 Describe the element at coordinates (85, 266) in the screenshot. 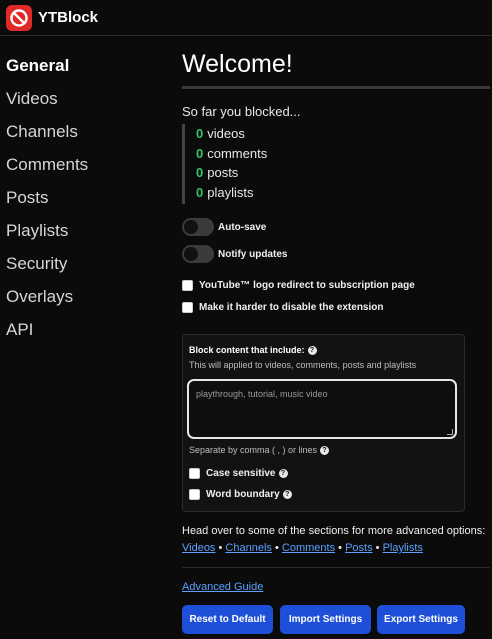

I see `sidebar-item-security: Security` at that location.